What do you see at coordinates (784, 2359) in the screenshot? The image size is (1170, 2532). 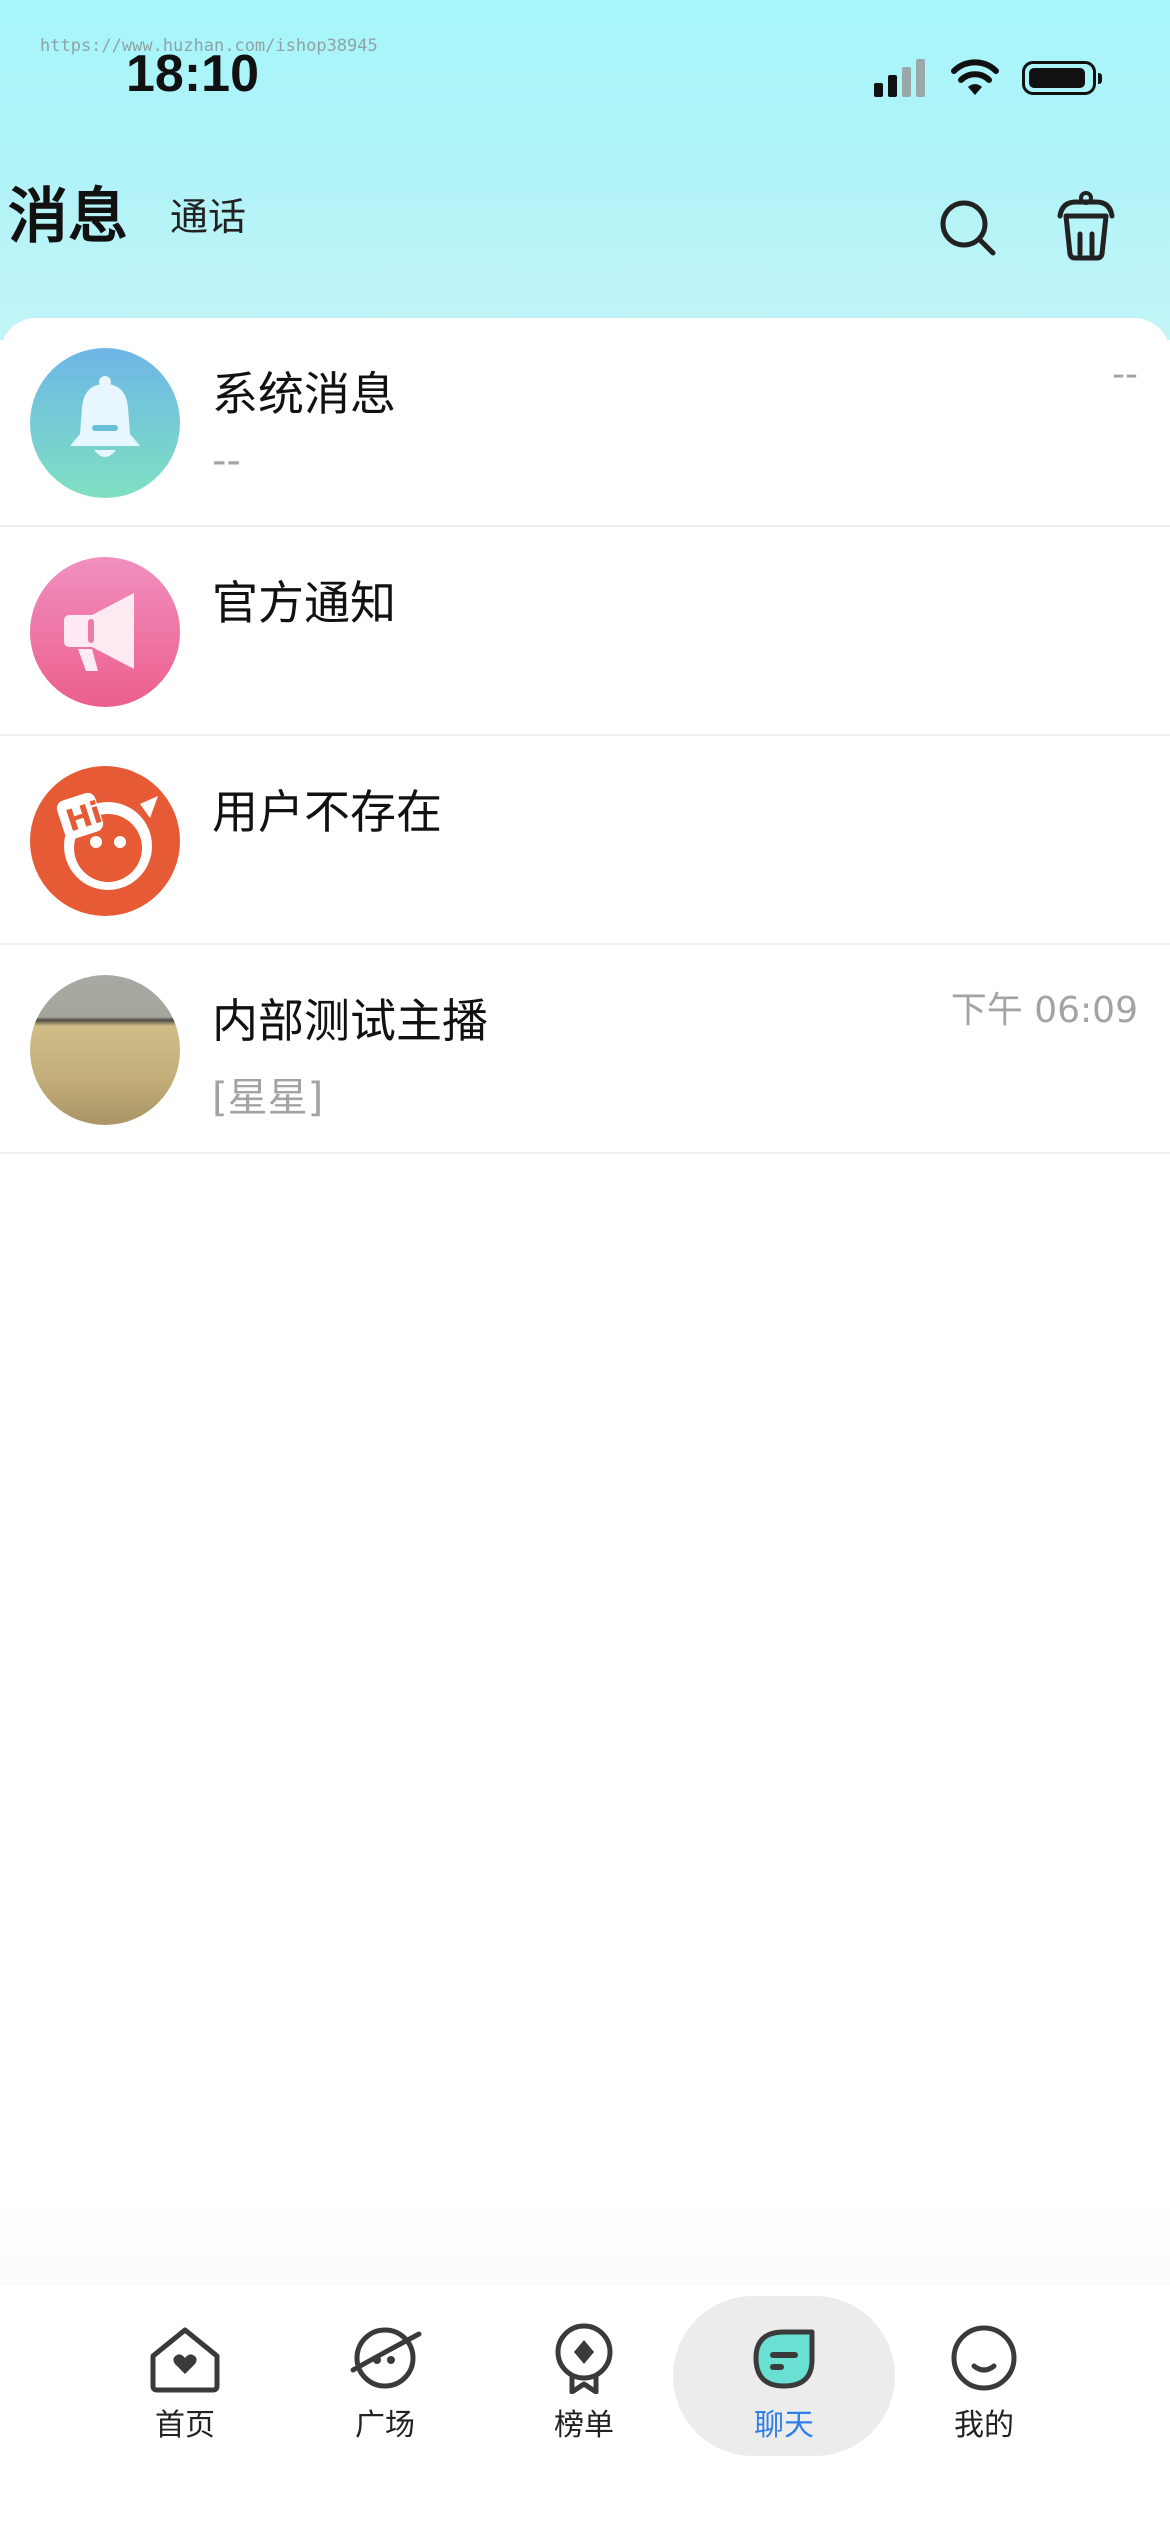 I see `chat-icon` at bounding box center [784, 2359].